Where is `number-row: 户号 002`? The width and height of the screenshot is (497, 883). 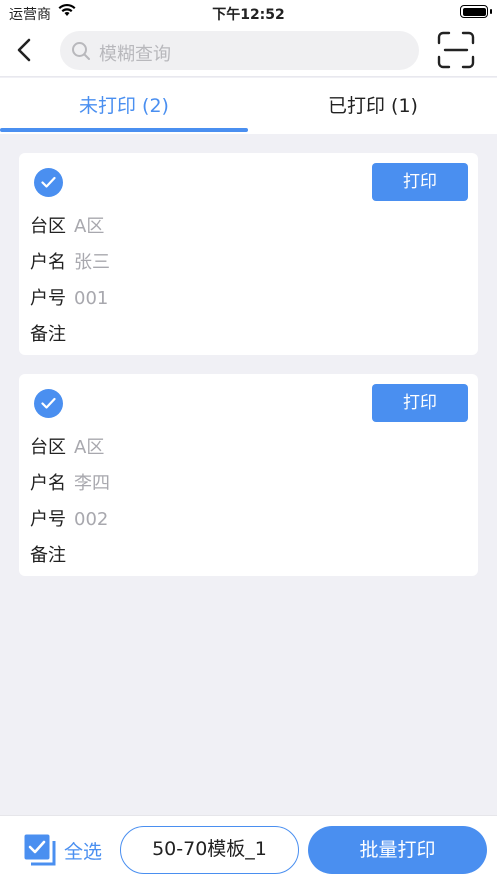 number-row: 户号 002 is located at coordinates (69, 518).